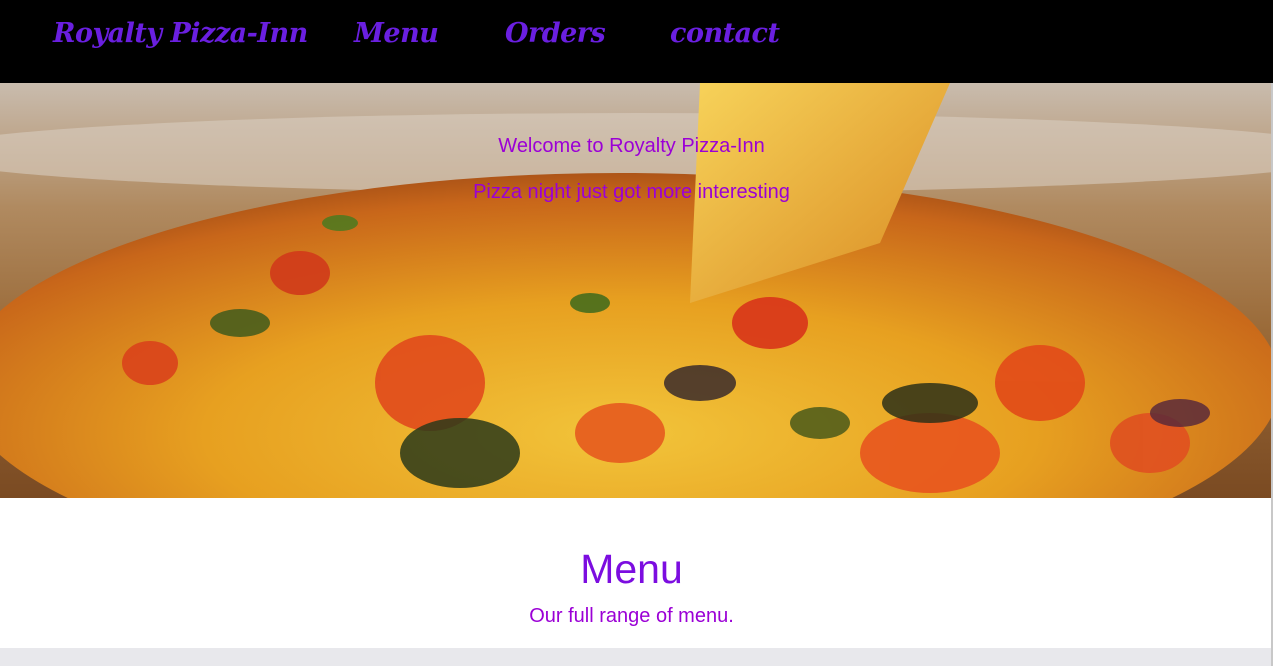 Image resolution: width=1273 pixels, height=666 pixels. Describe the element at coordinates (396, 33) in the screenshot. I see `nav-link-menu: Menu` at that location.